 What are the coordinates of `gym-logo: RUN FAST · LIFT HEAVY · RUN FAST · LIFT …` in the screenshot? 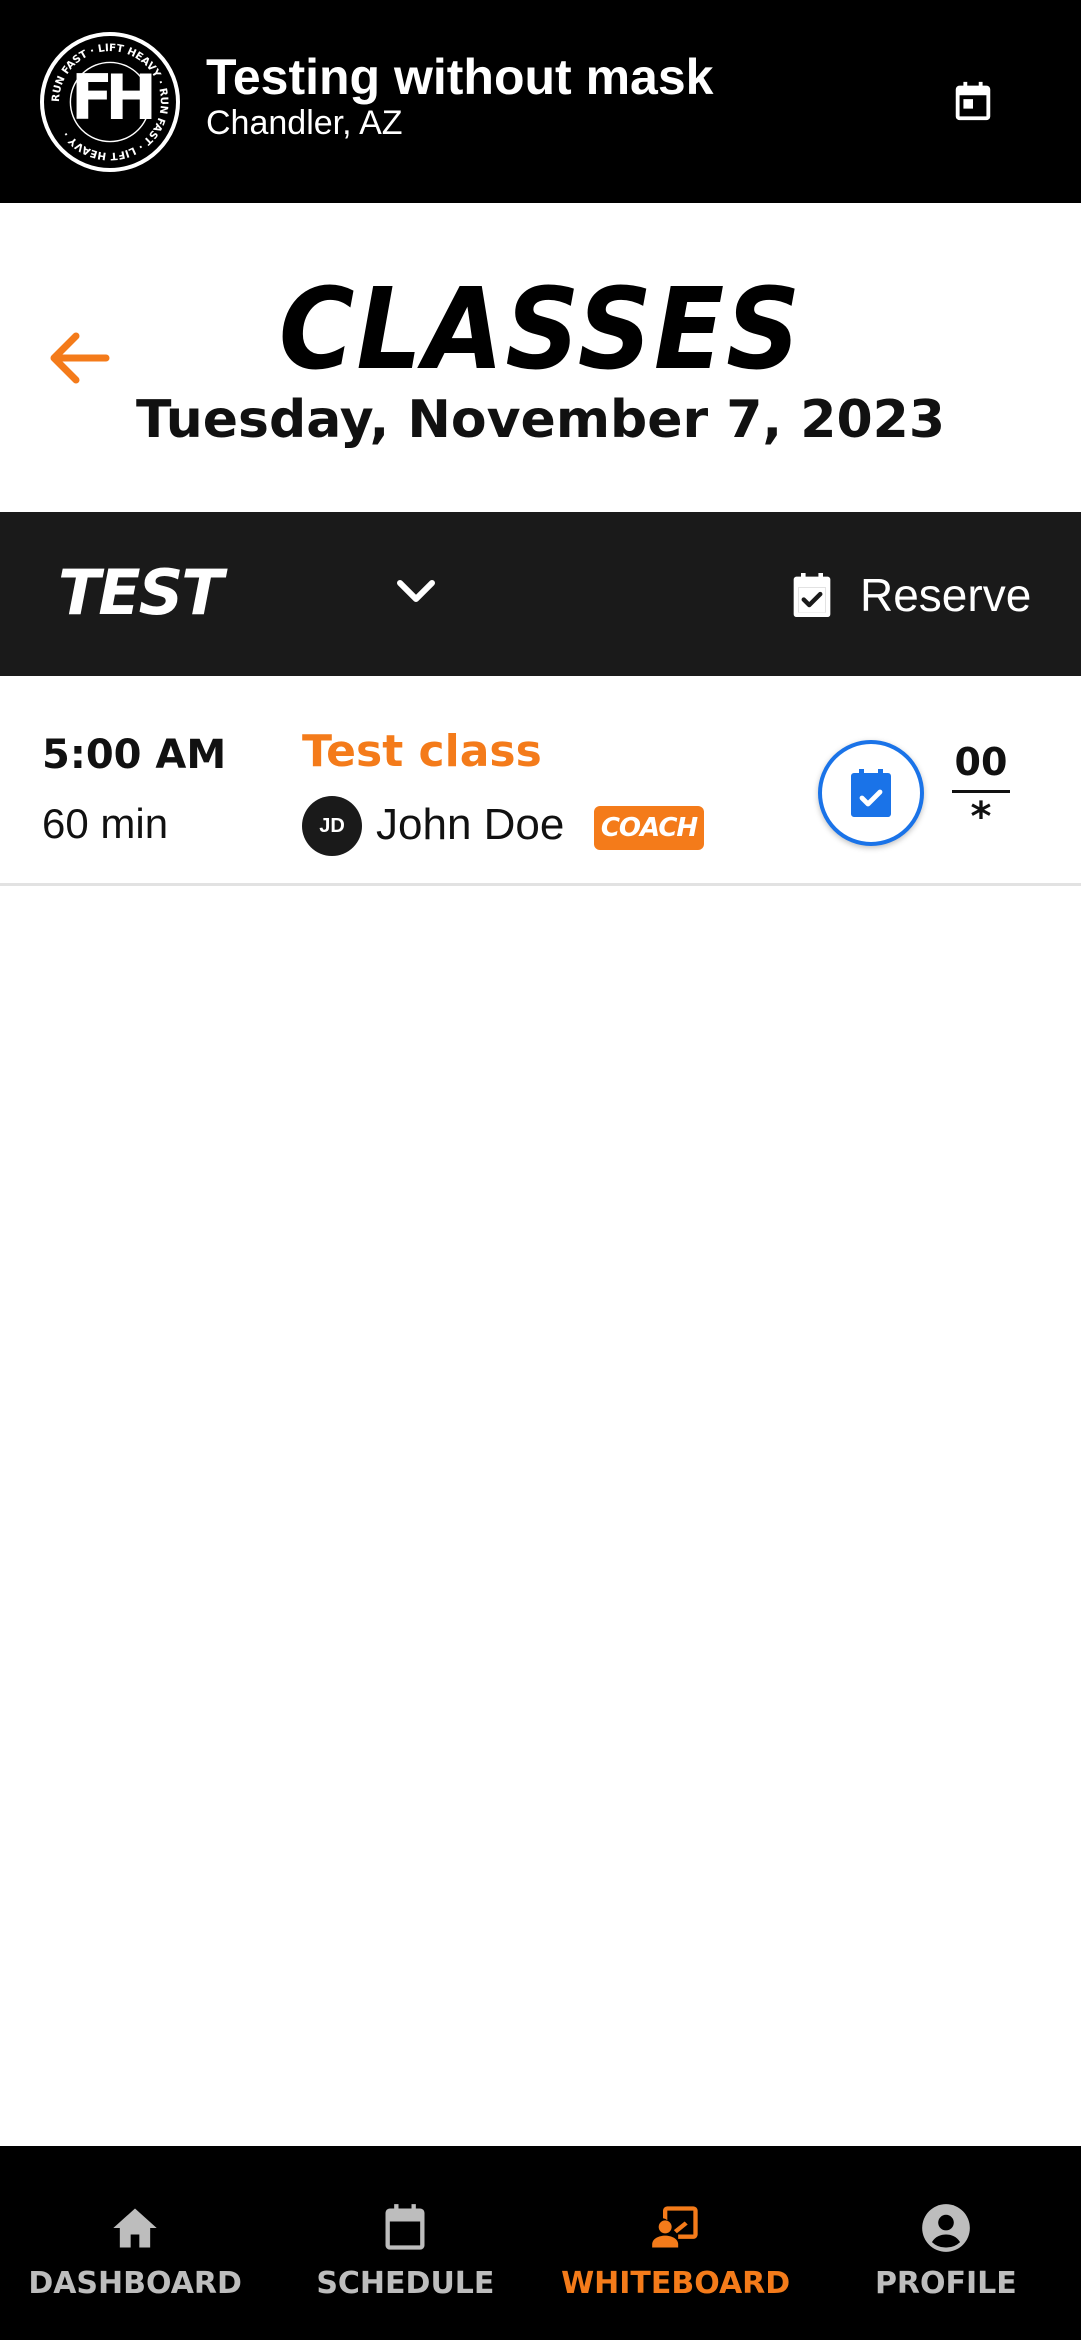 It's located at (110, 102).